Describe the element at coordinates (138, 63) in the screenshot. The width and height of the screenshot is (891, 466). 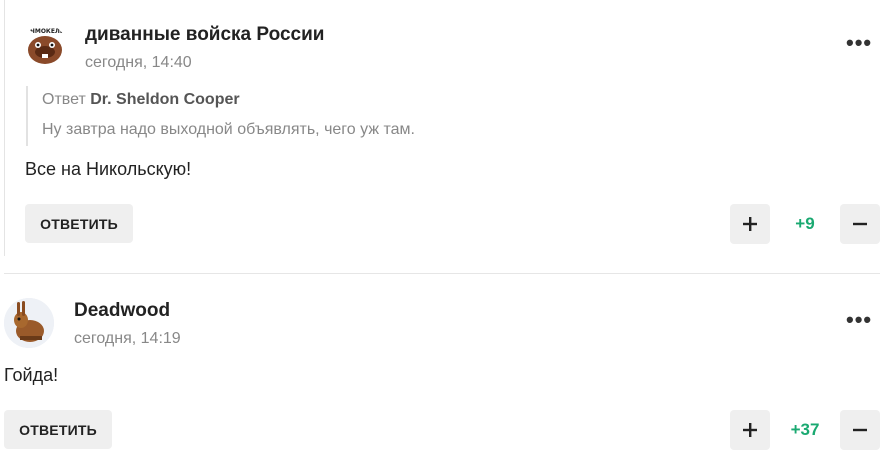
I see `comment-timestamp: сегодня, 14:40` at that location.